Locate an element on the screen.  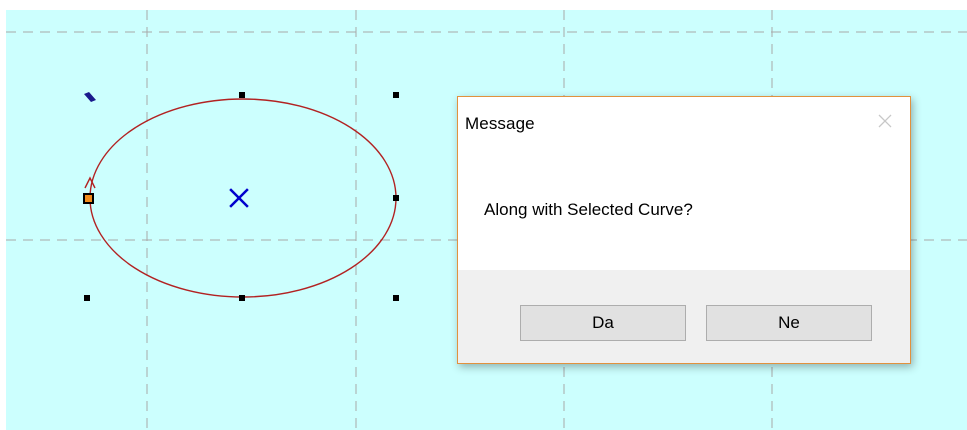
dialog-button-bar: Da Ne is located at coordinates (684, 316).